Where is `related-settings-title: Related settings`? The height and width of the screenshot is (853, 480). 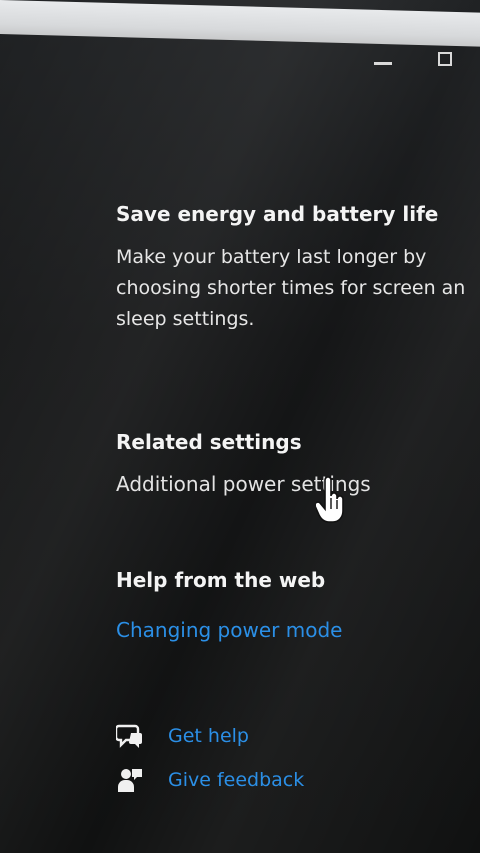 related-settings-title: Related settings is located at coordinates (209, 442).